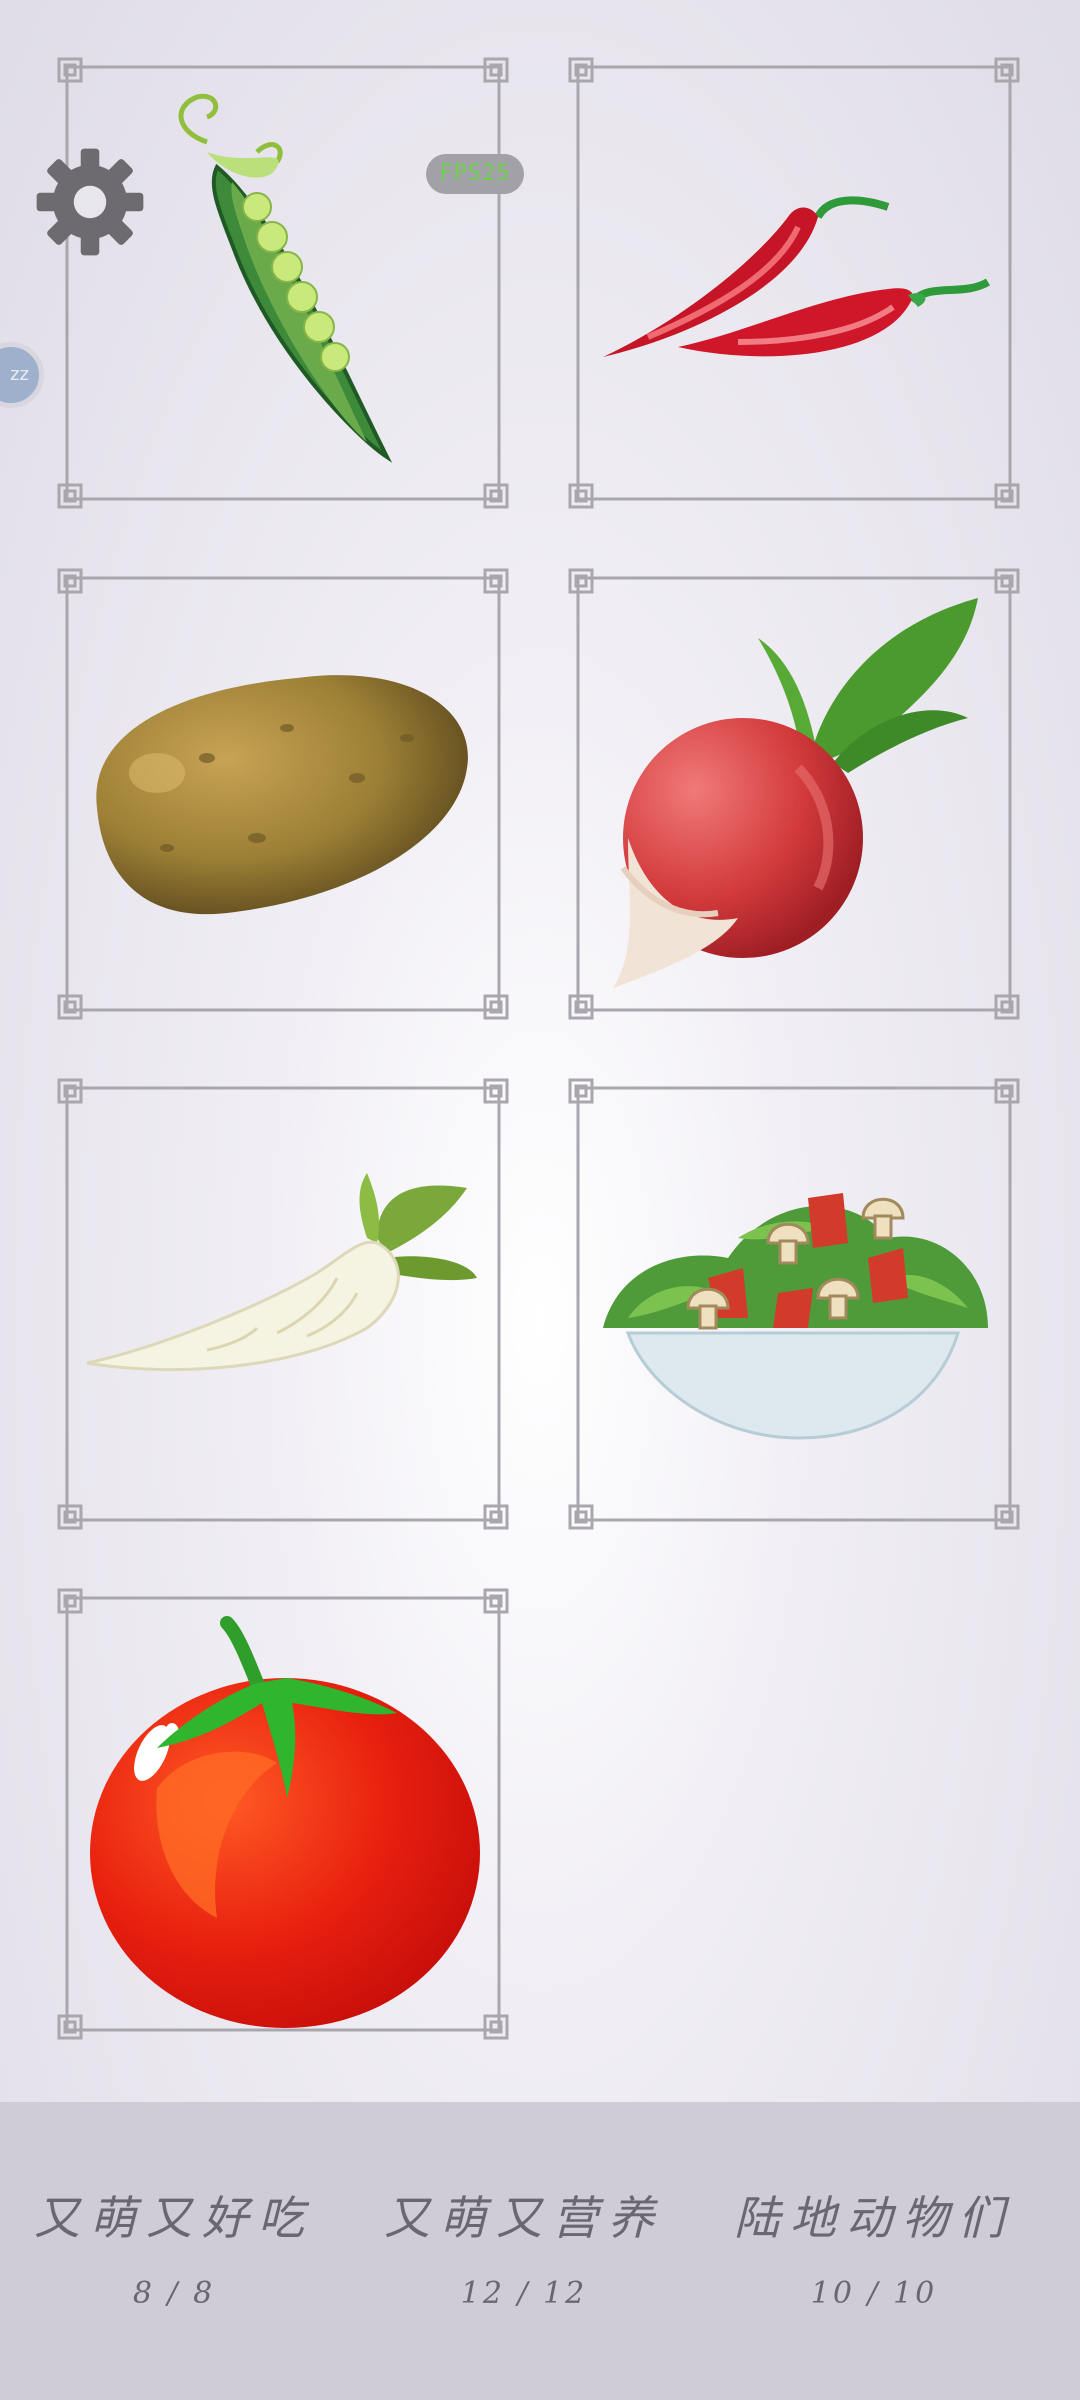 This screenshot has height=2400, width=1080. I want to click on album-title: 又萌又营养, so click(524, 2218).